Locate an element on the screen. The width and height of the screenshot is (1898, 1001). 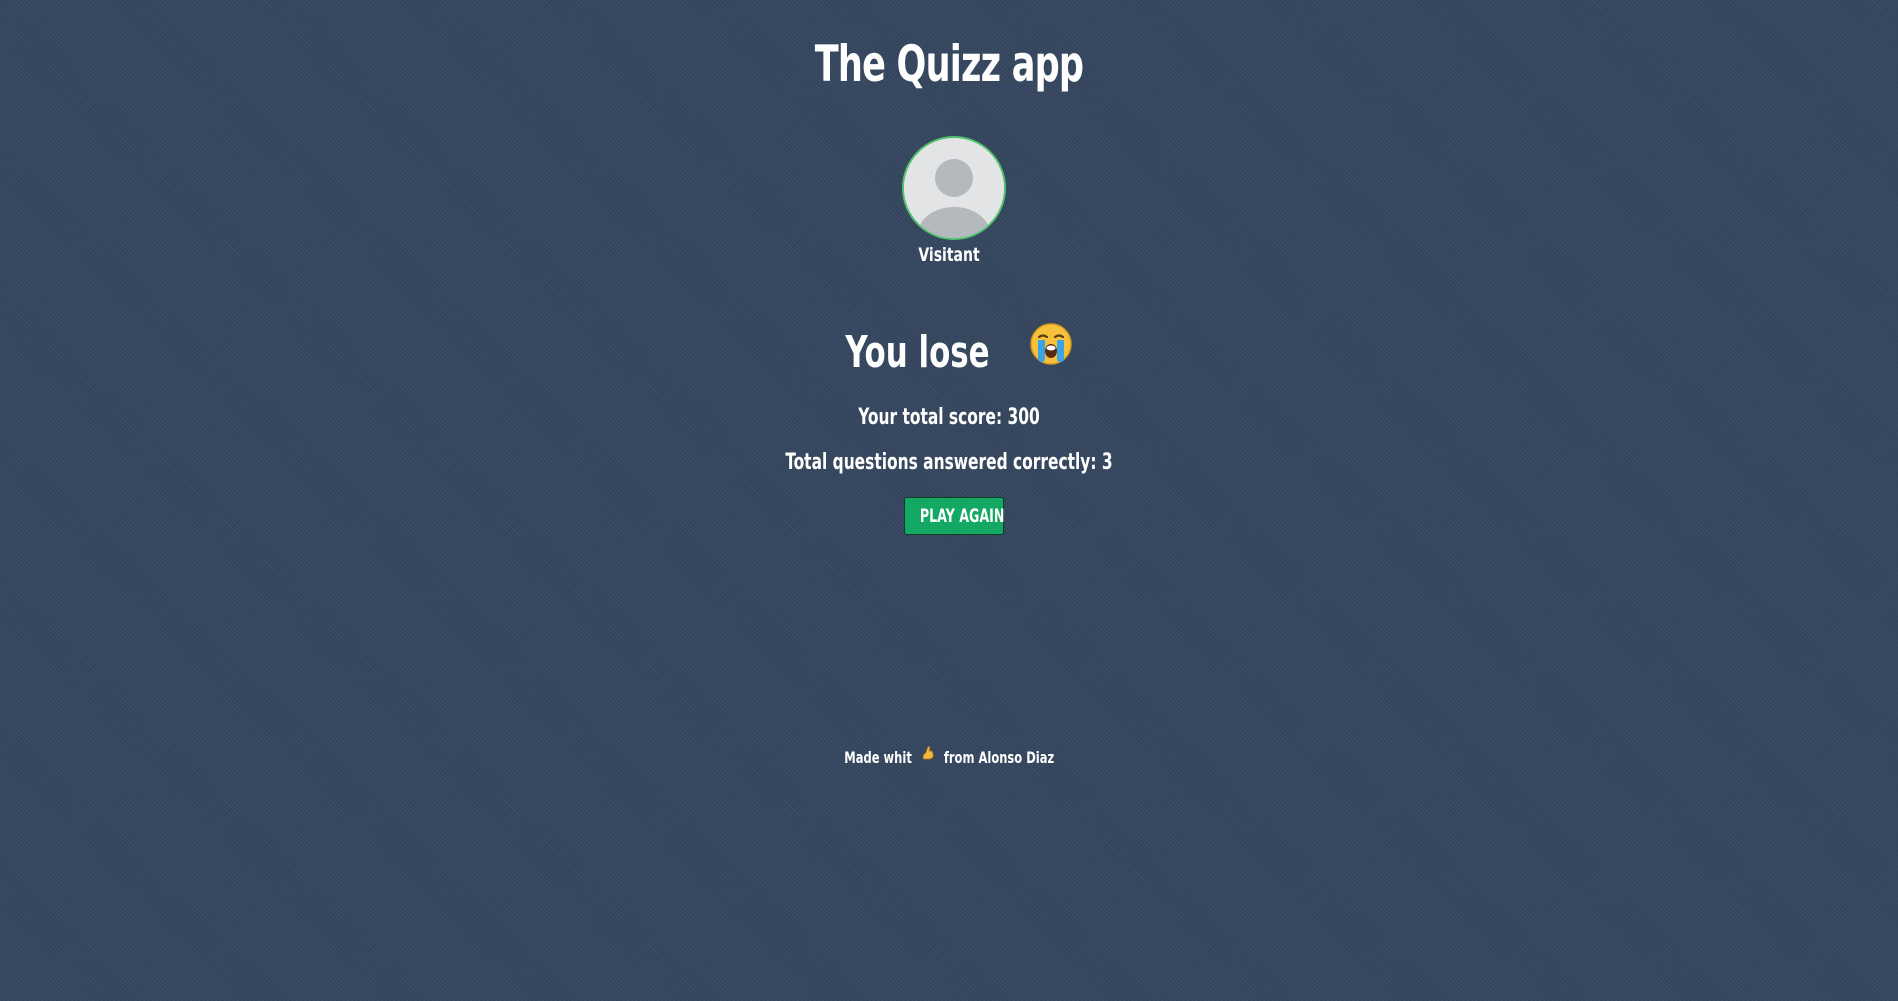
correct-answers-count: Total questions answered correctly: 3 is located at coordinates (949, 462).